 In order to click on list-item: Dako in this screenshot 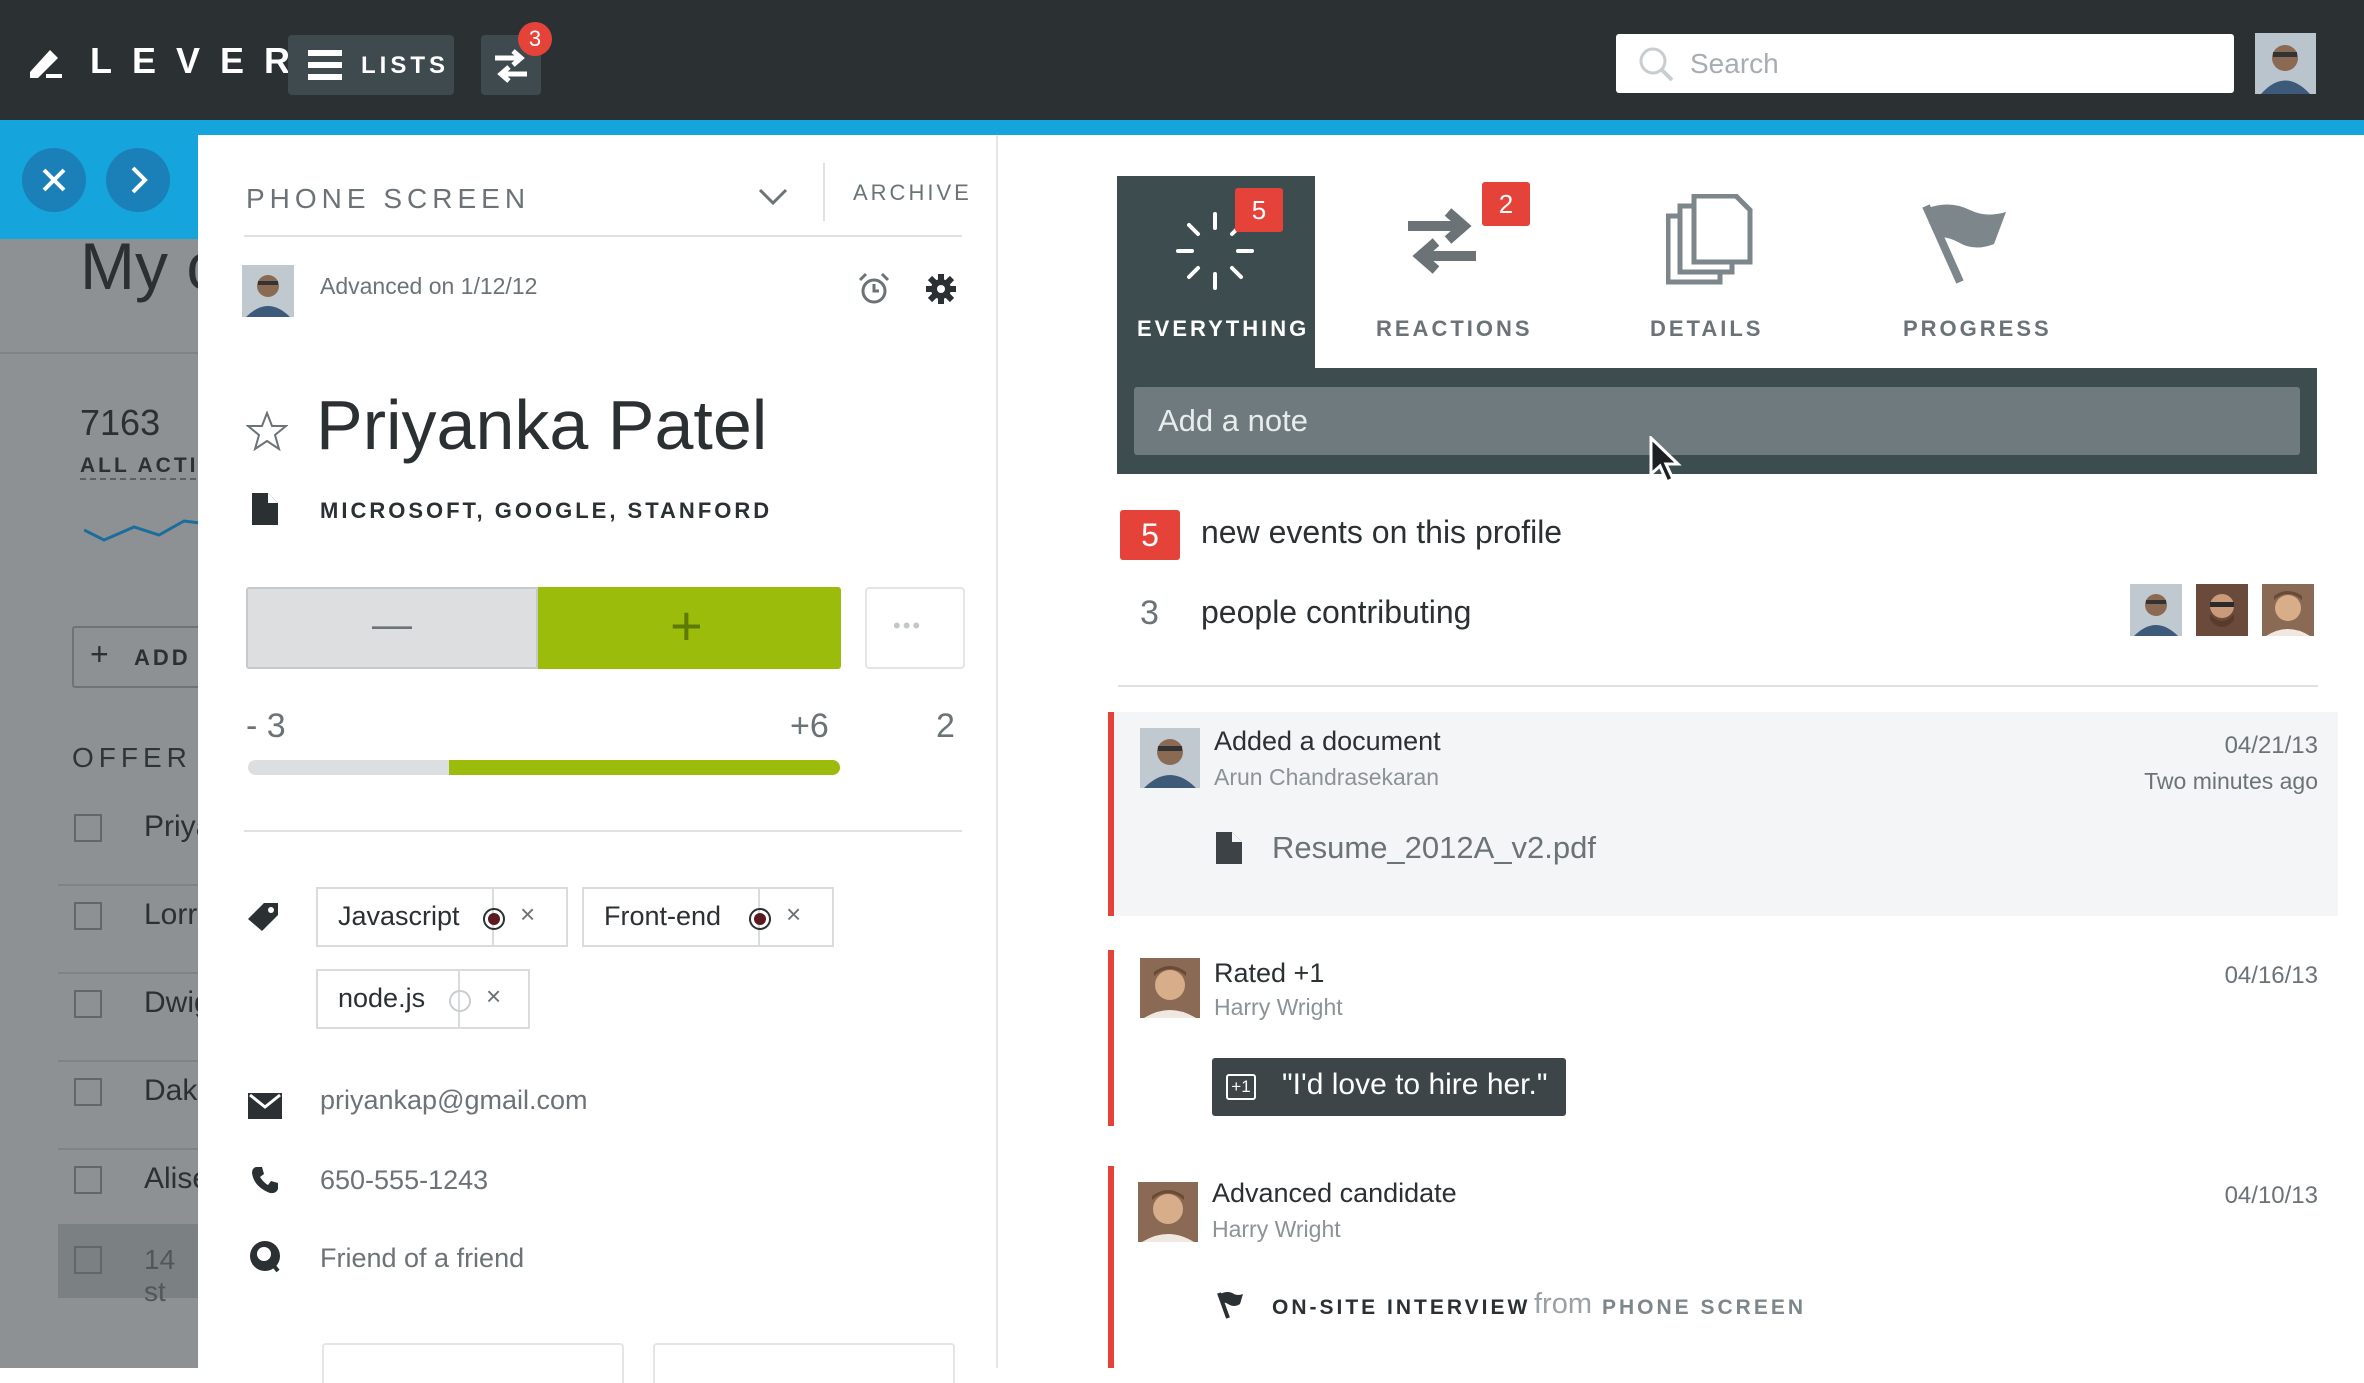, I will do `click(136, 1106)`.